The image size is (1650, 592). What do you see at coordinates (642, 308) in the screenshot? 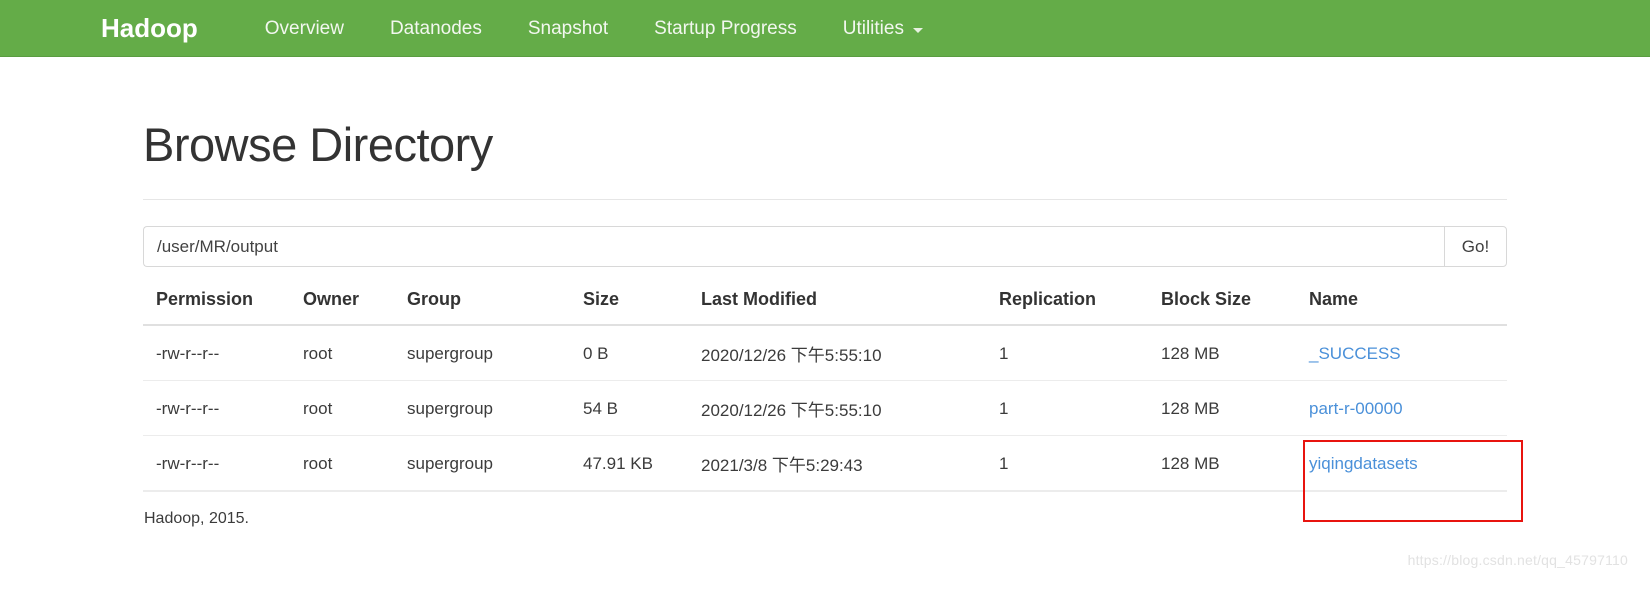
I see `column-header-size: Size` at bounding box center [642, 308].